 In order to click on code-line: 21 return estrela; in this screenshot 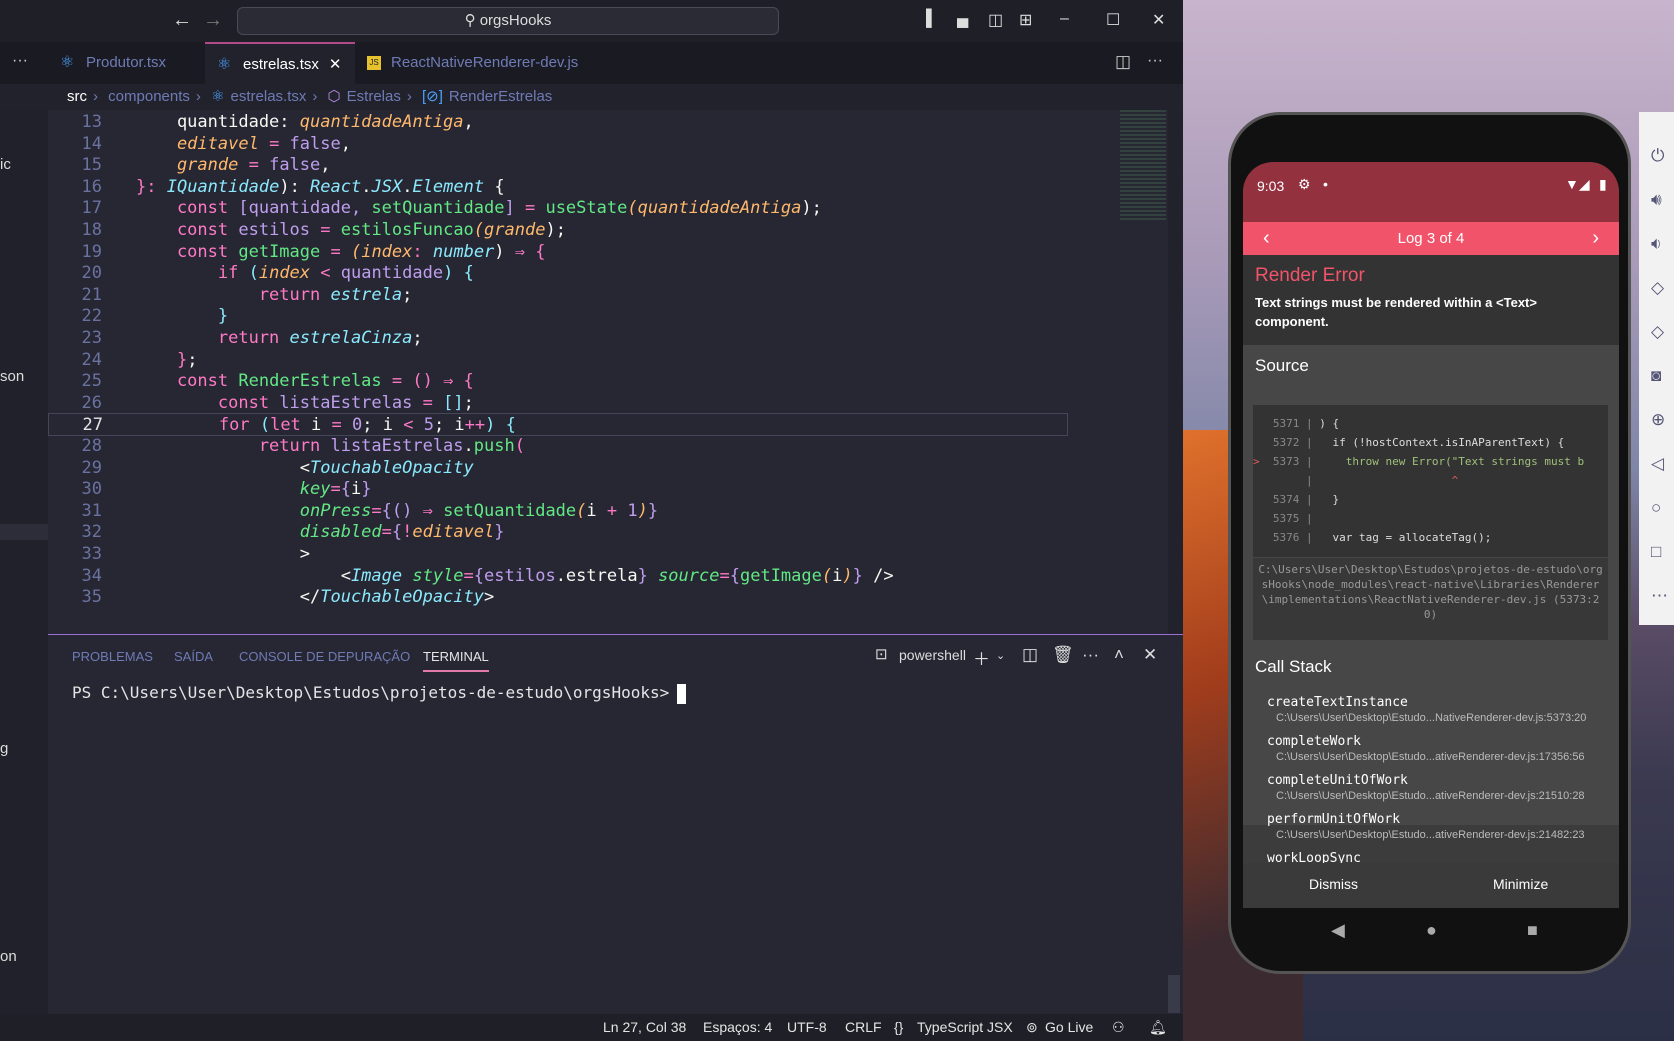, I will do `click(558, 295)`.